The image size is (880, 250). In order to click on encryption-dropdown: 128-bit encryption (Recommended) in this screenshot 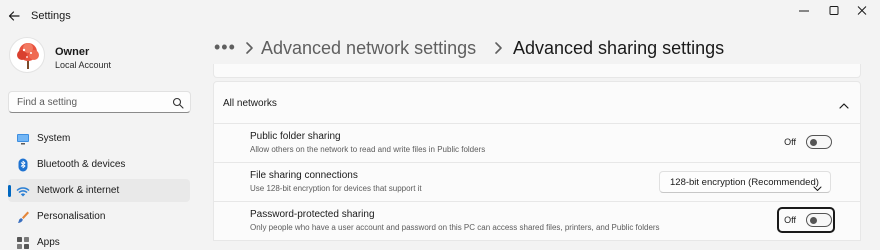, I will do `click(745, 182)`.